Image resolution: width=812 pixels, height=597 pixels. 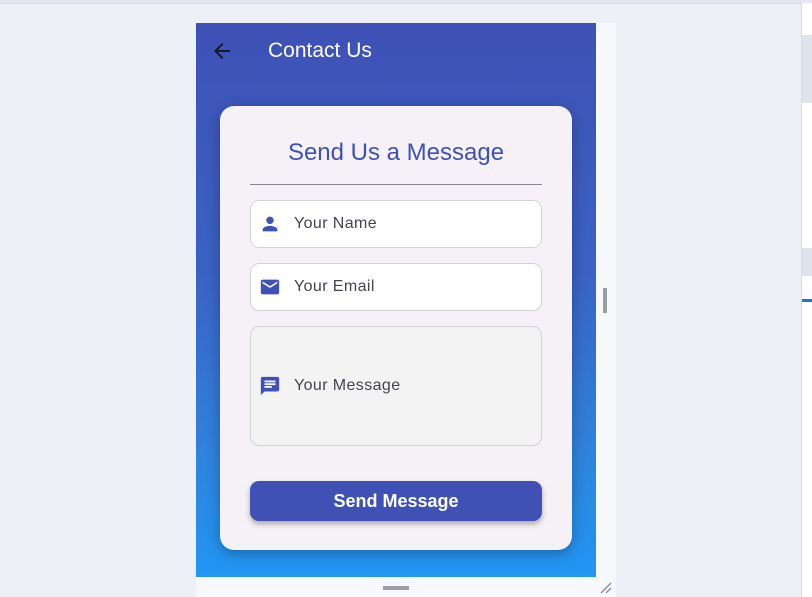 I want to click on email-icon, so click(x=270, y=287).